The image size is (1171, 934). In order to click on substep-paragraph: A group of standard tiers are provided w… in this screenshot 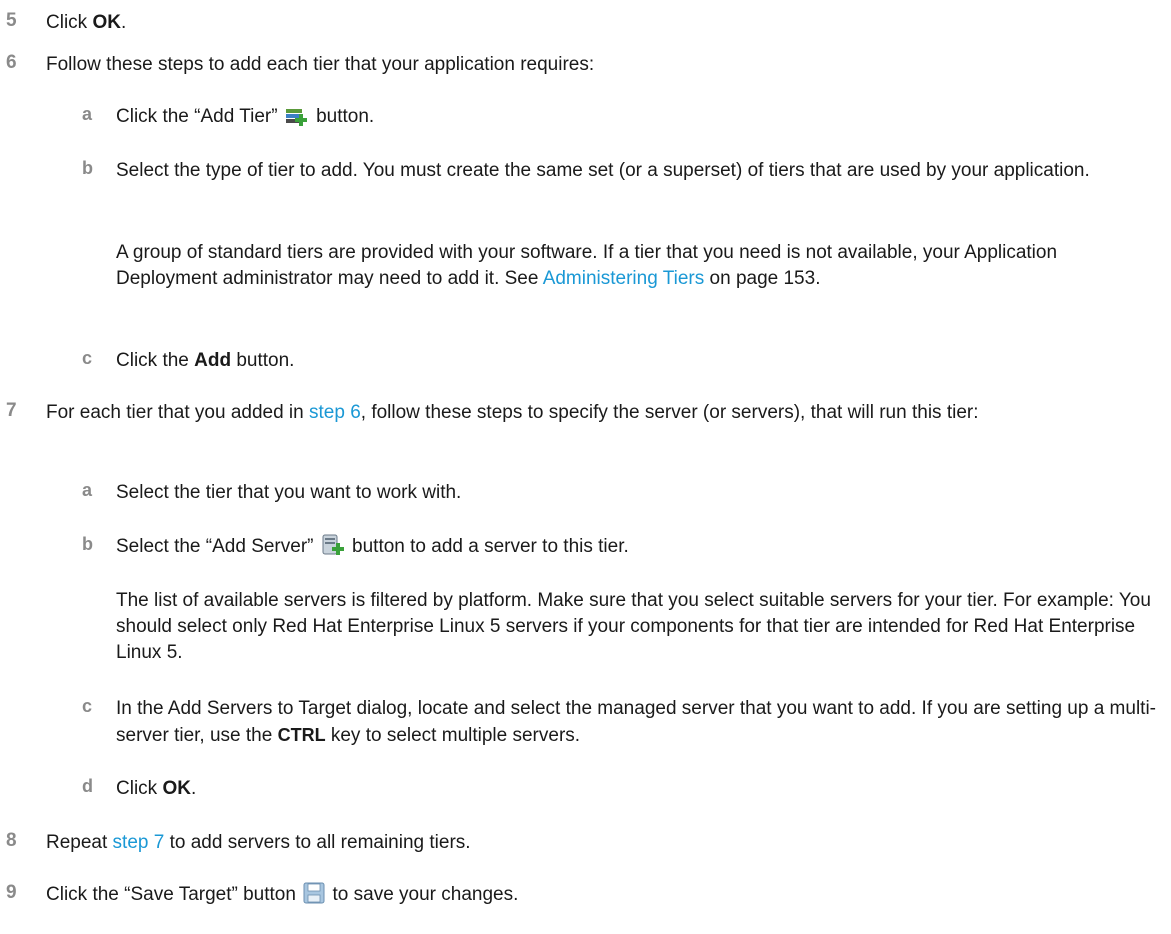, I will do `click(638, 266)`.